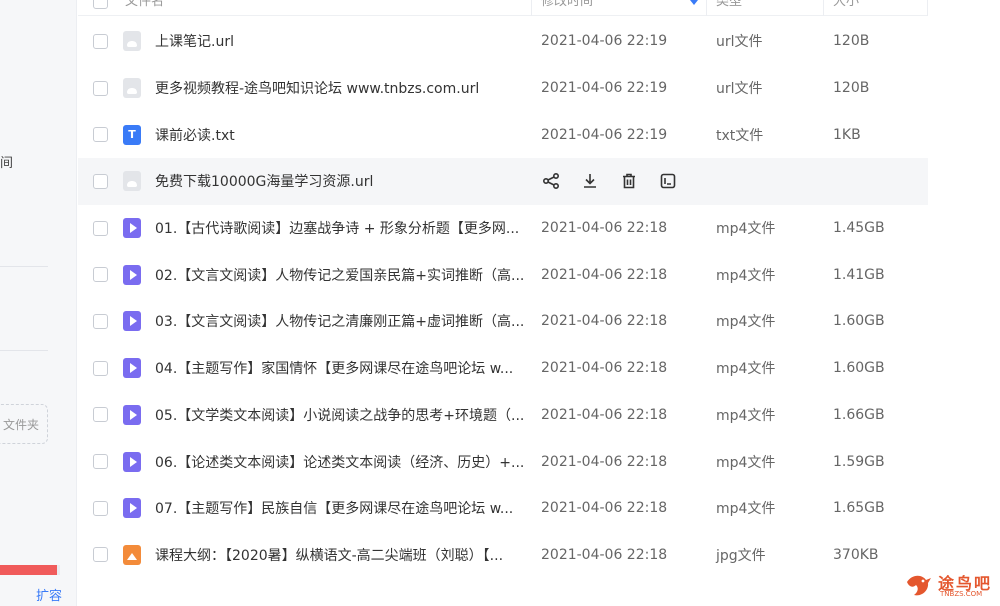 The image size is (1000, 606). I want to click on column-size-header: 大小, so click(846, 4).